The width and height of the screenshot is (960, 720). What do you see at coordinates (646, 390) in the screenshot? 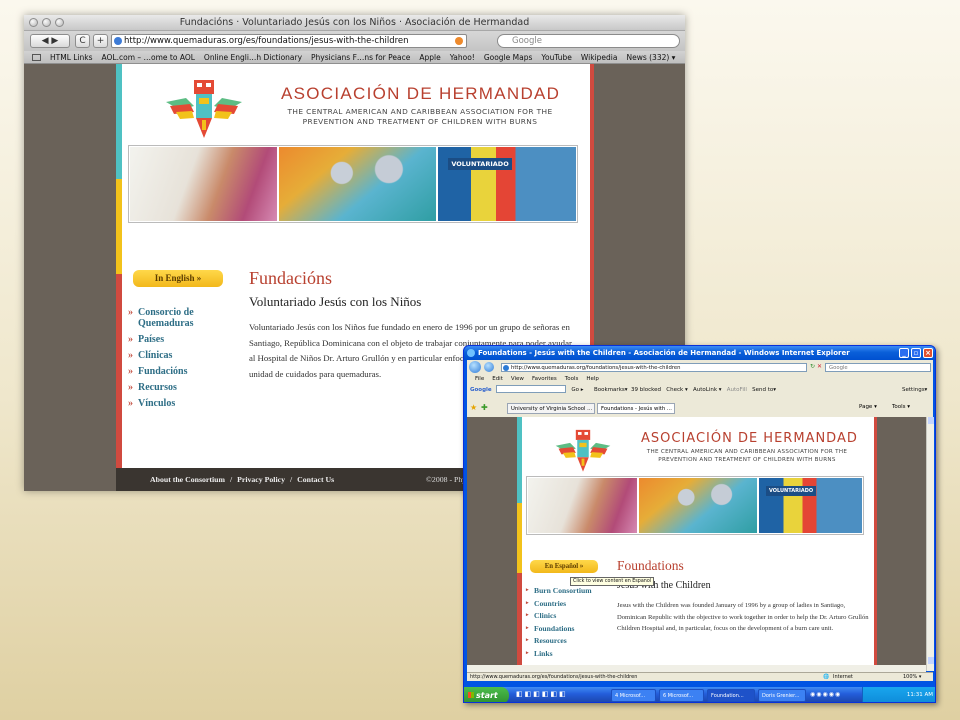
I see `popup-blocked: 39 blocked` at bounding box center [646, 390].